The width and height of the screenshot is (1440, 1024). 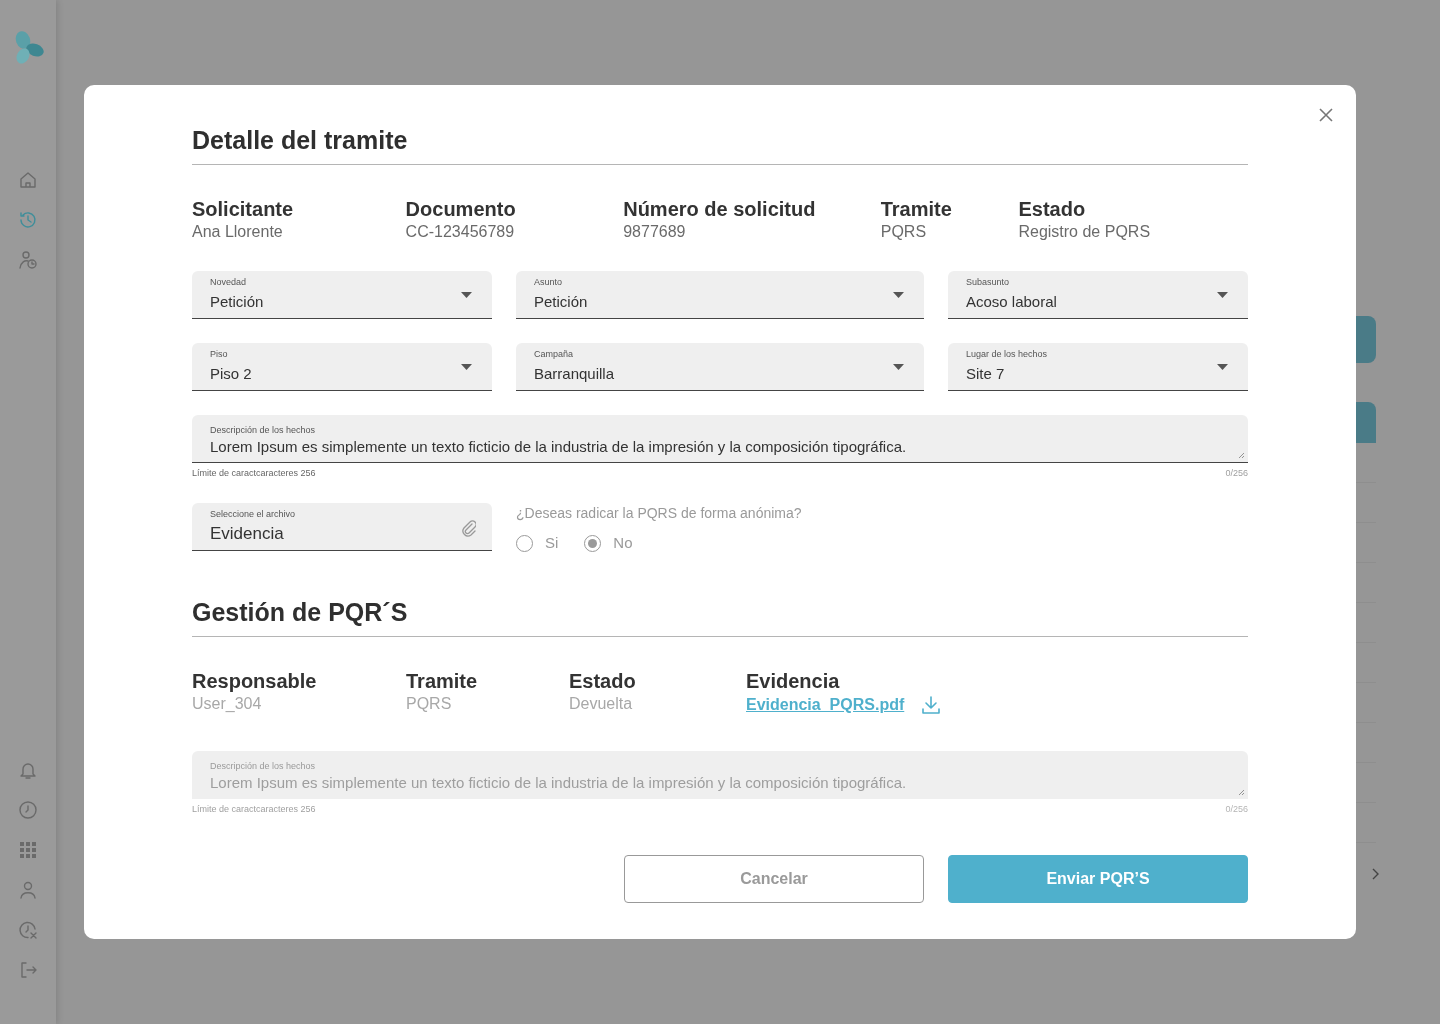 What do you see at coordinates (28, 810) in the screenshot?
I see `clock-icon` at bounding box center [28, 810].